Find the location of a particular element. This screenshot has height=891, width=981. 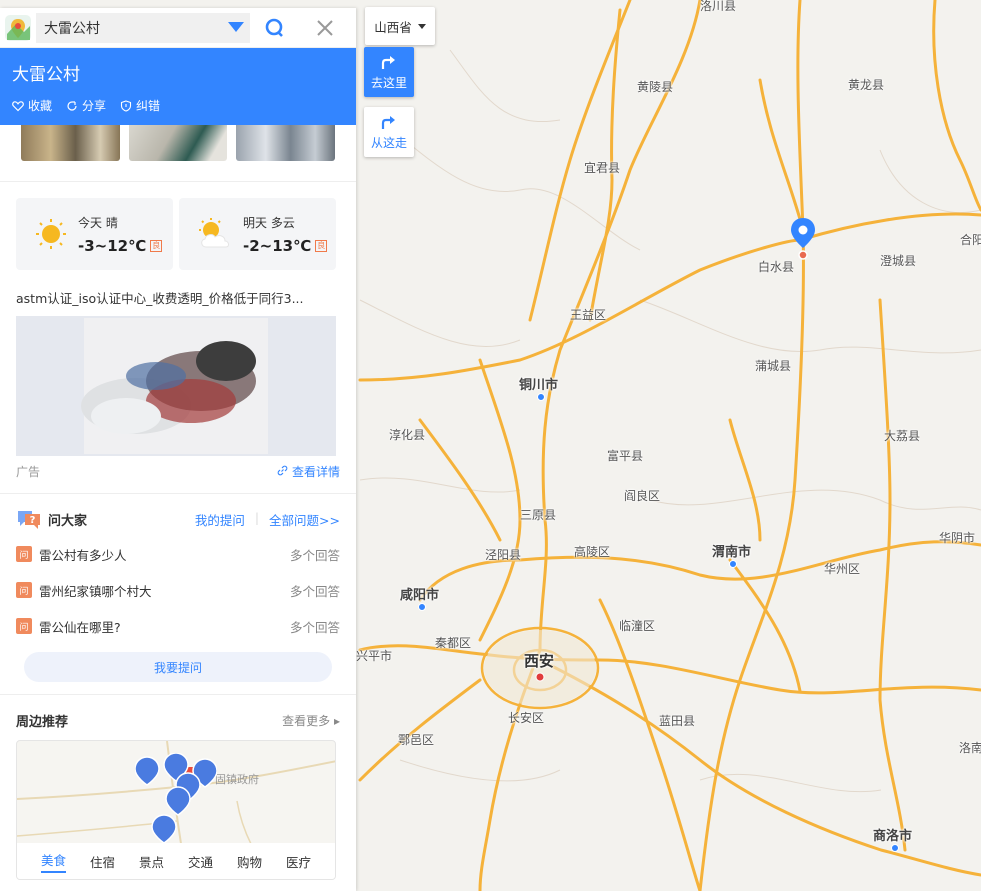

search-icon is located at coordinates (274, 27).